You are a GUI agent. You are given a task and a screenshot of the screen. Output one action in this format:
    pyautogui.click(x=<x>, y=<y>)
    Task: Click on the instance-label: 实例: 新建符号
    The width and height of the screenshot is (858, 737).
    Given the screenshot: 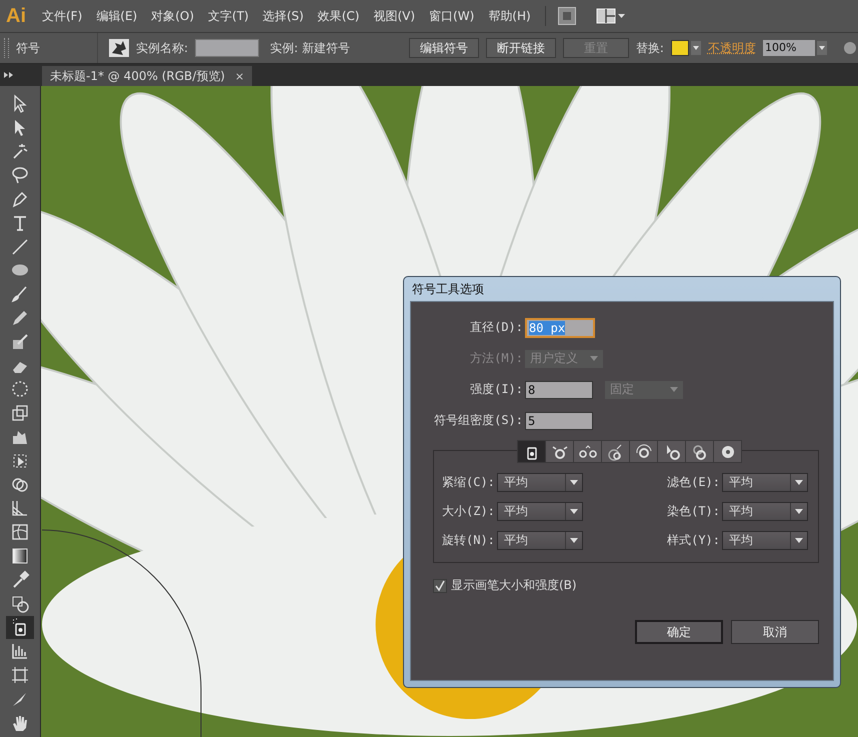 What is the action you would take?
    pyautogui.click(x=310, y=48)
    